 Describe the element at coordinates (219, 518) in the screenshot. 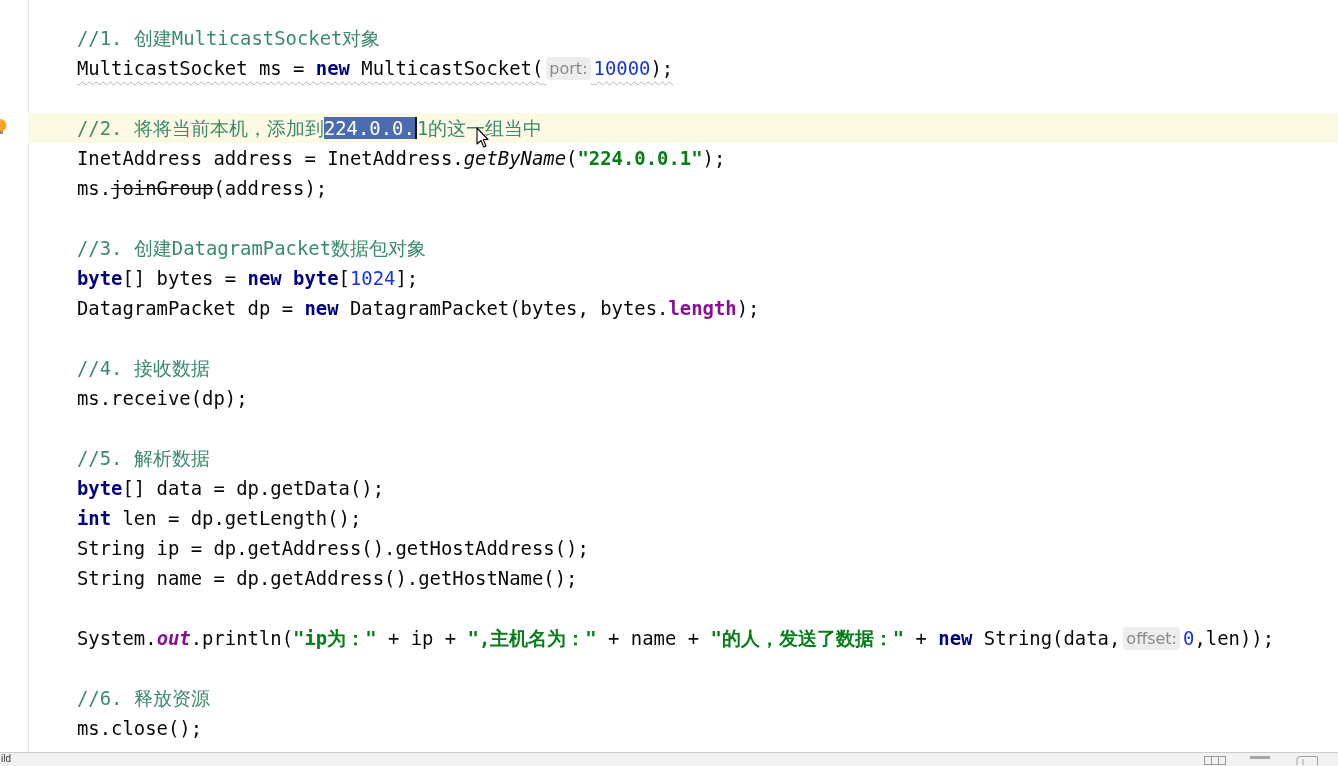

I see `code-line: int len = dp.getLength();` at that location.